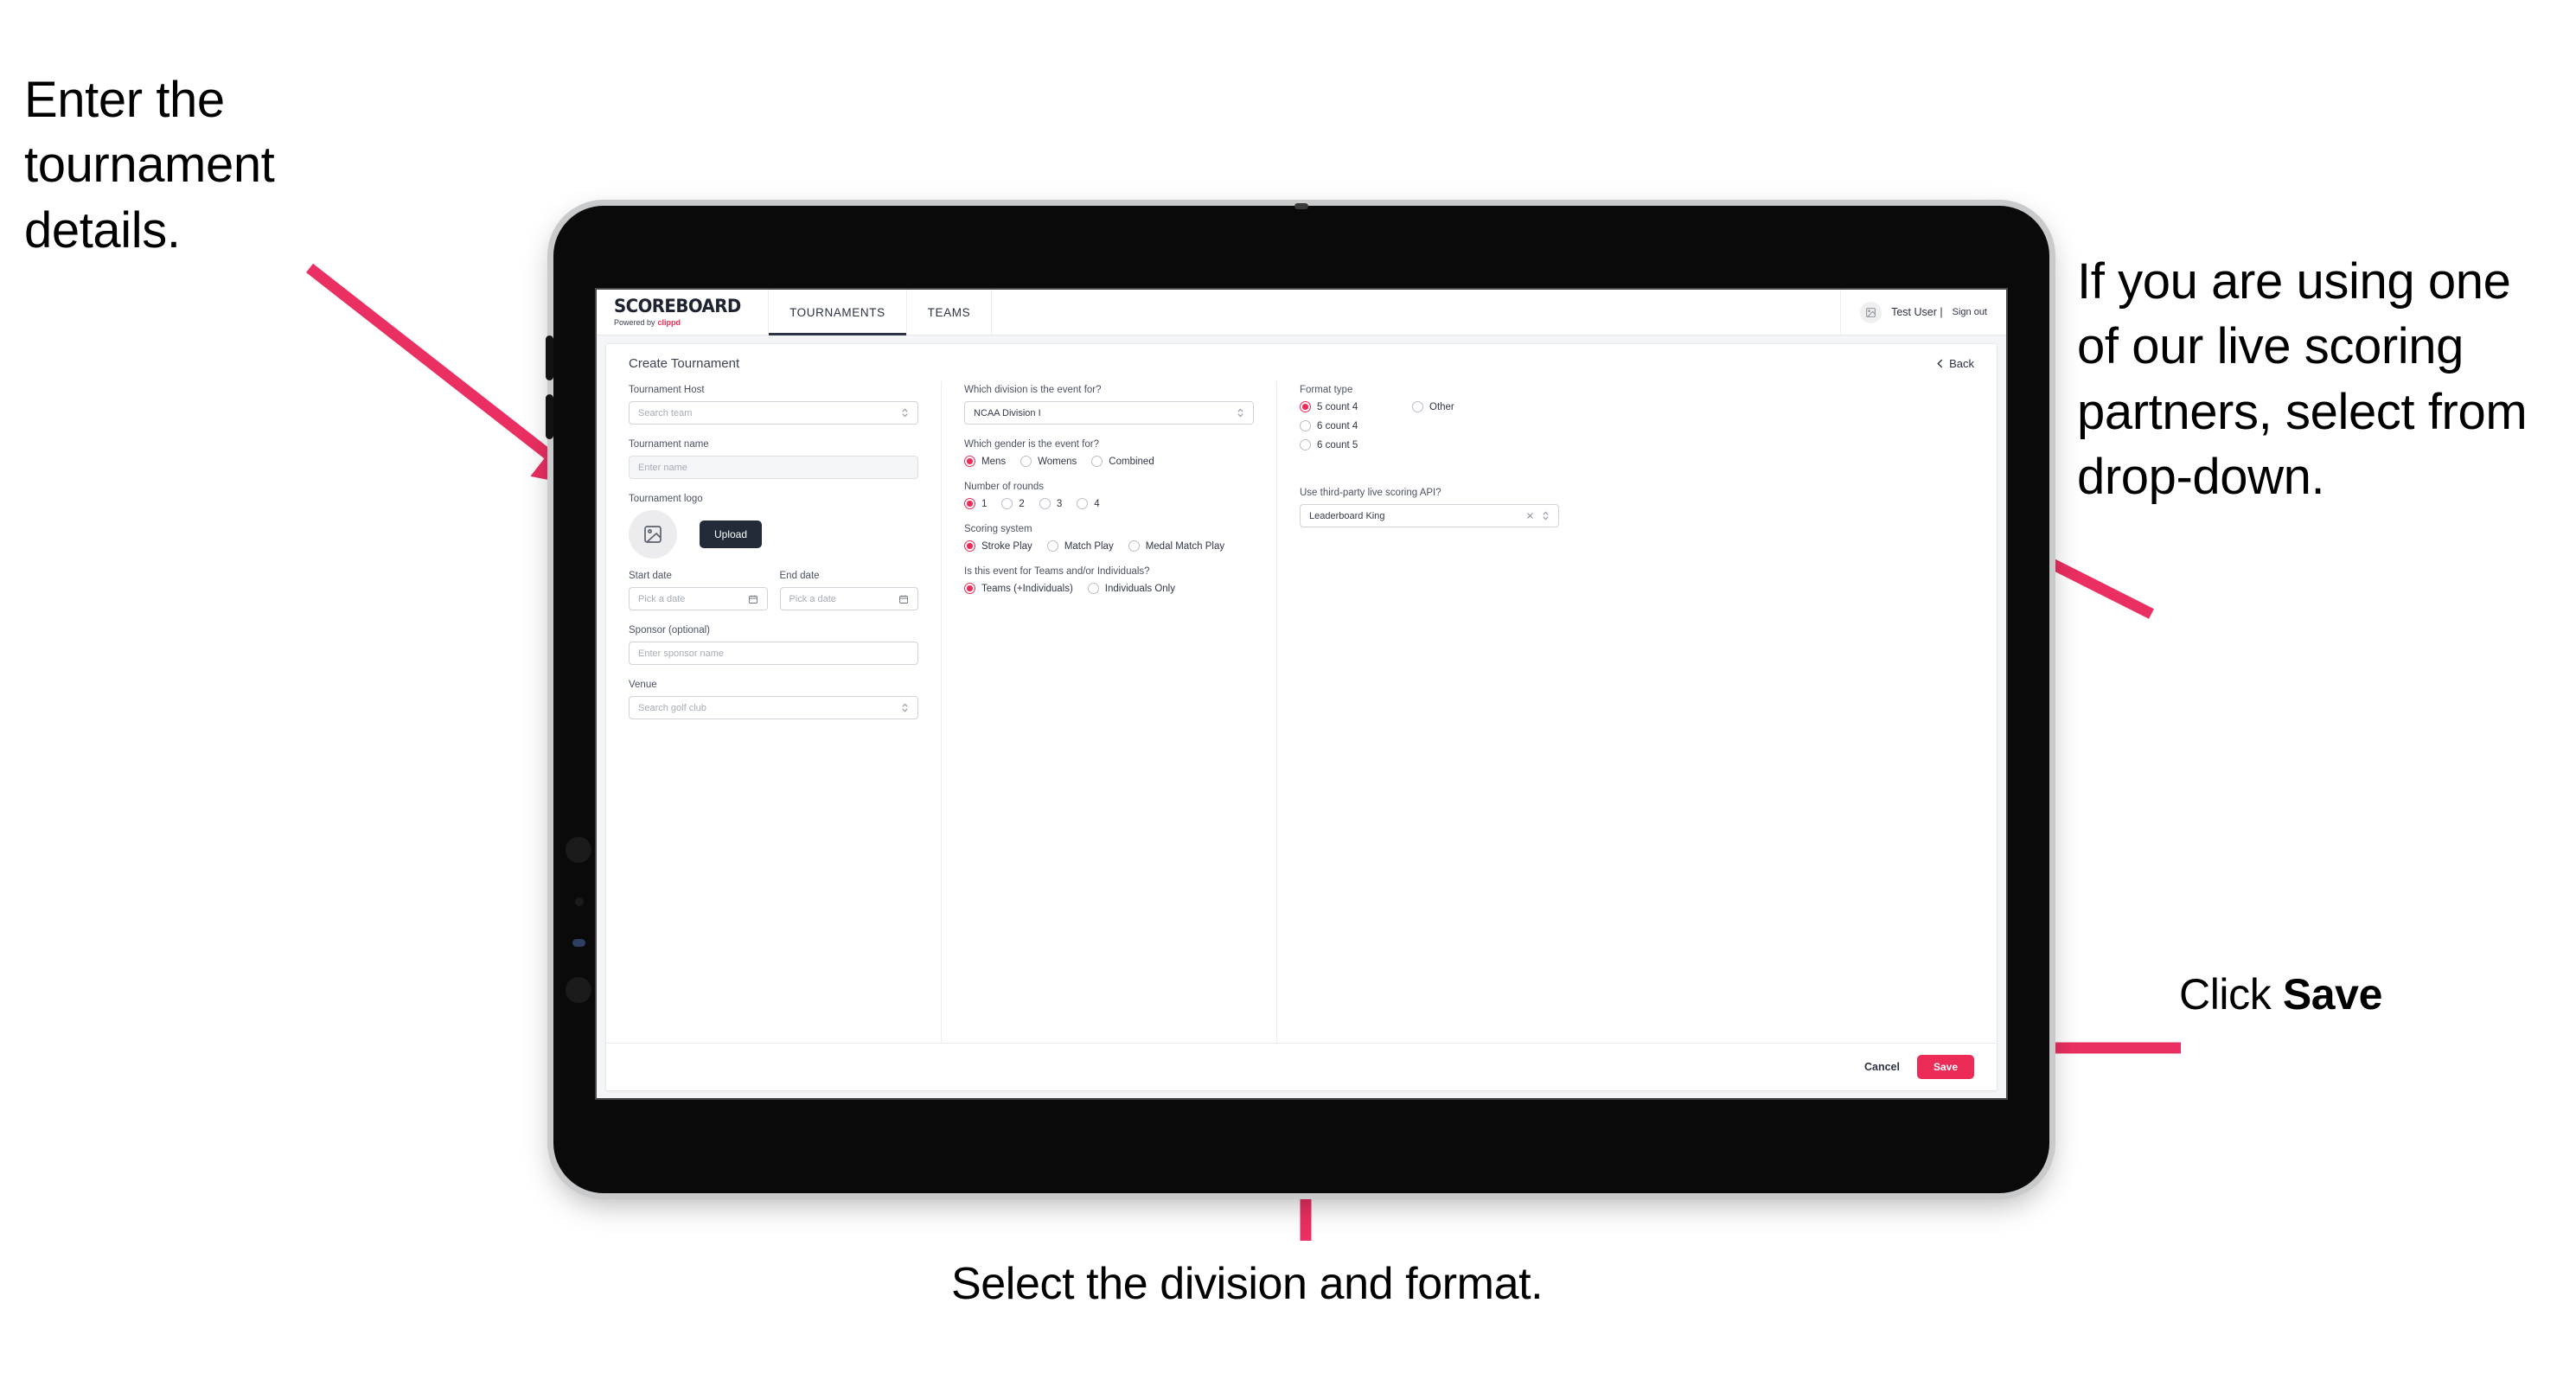 This screenshot has height=1386, width=2576. I want to click on chevron-updown-icon, so click(905, 708).